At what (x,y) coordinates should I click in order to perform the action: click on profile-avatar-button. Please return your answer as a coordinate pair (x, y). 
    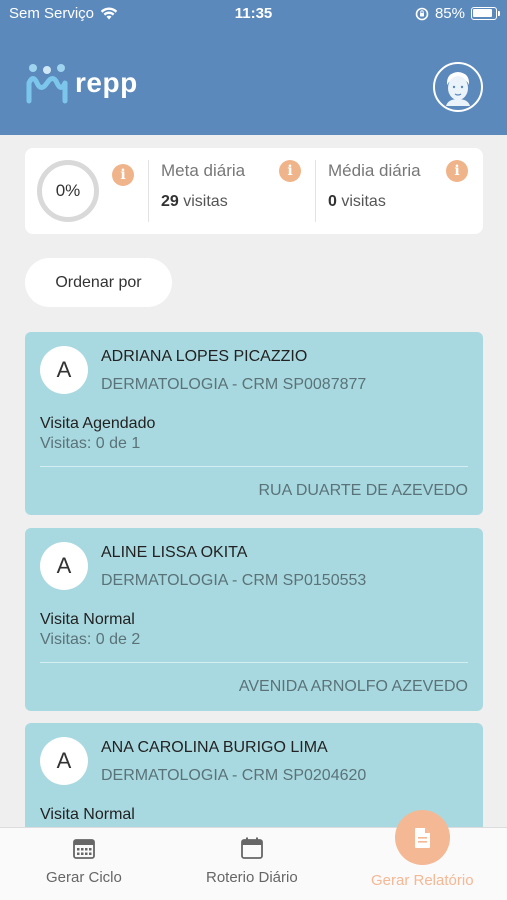
    Looking at the image, I should click on (458, 87).